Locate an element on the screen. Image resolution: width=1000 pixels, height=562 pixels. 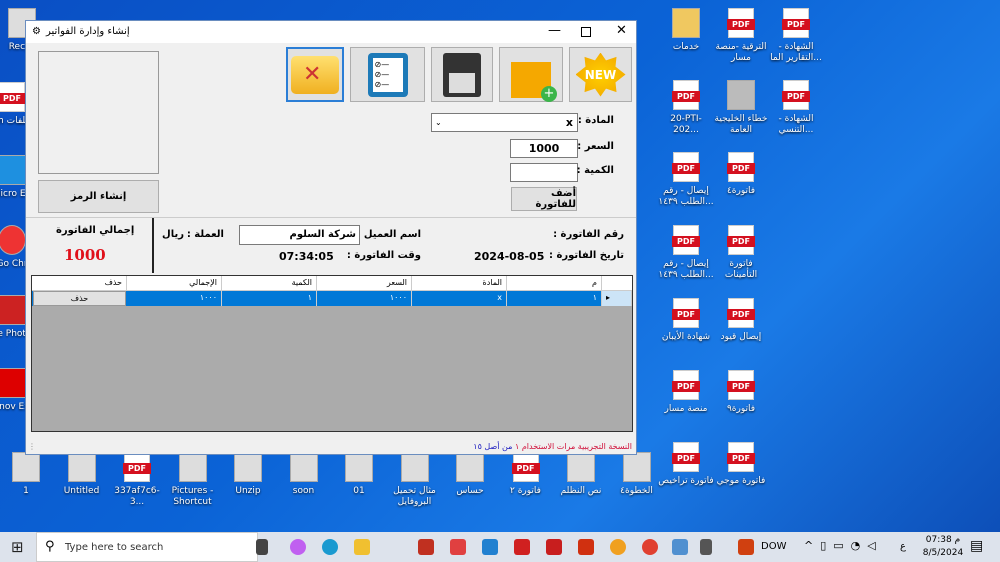
notifications-icon: ▤ is located at coordinates (976, 546).